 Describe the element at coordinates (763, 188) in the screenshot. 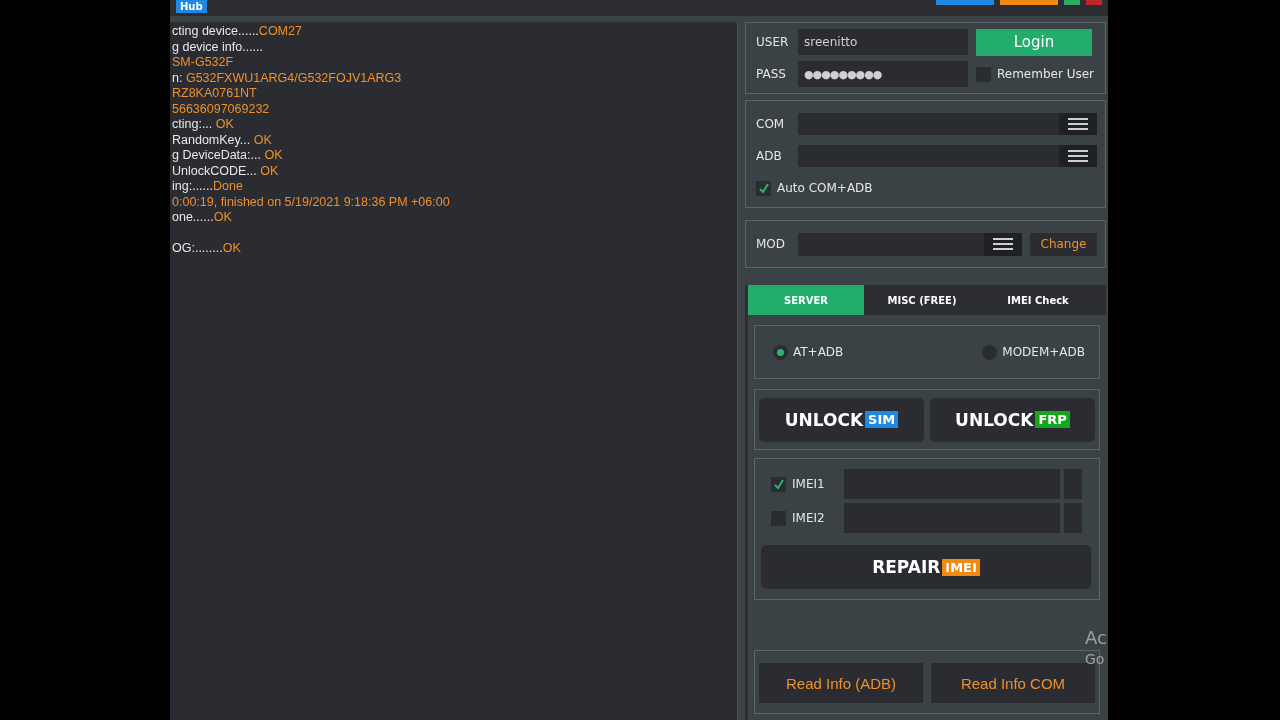

I see `auto-checkbox` at that location.